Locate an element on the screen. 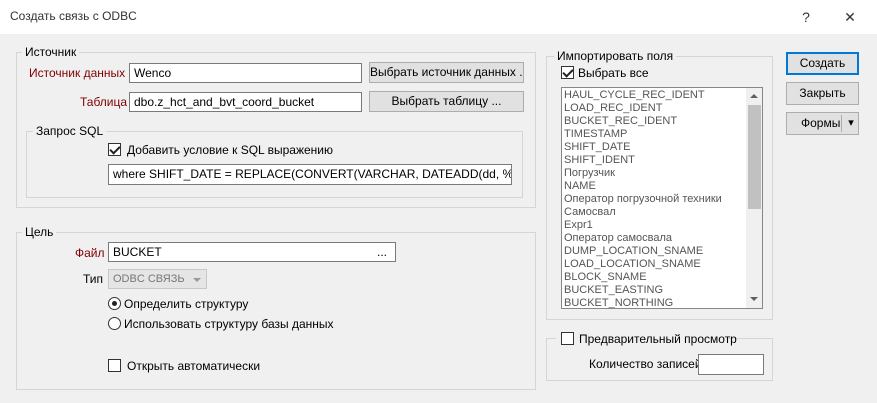 The image size is (877, 403). auto-open-checkbox is located at coordinates (114, 365).